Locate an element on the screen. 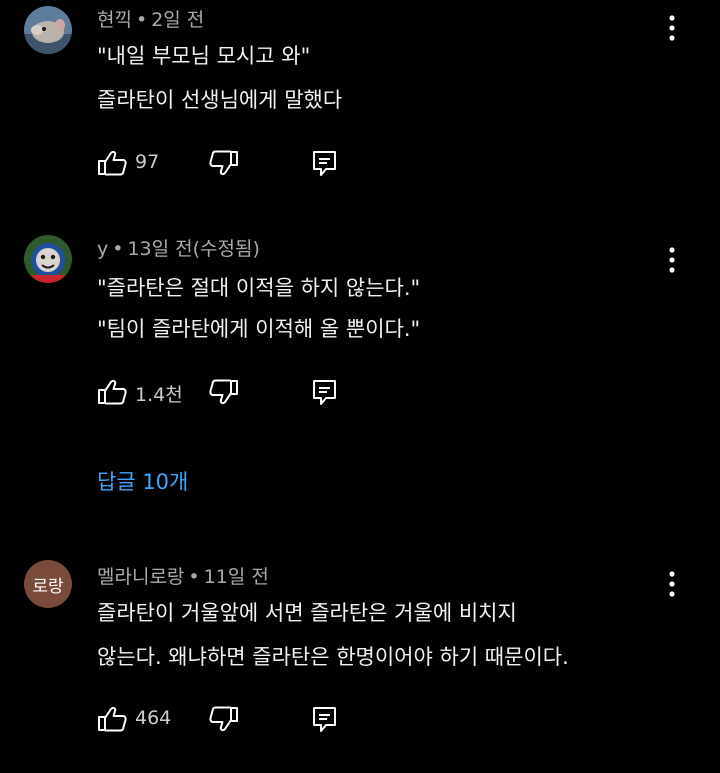  comment-text-line: "팀이 즐라탄에게 이적해 올 뿐이다." is located at coordinates (259, 329).